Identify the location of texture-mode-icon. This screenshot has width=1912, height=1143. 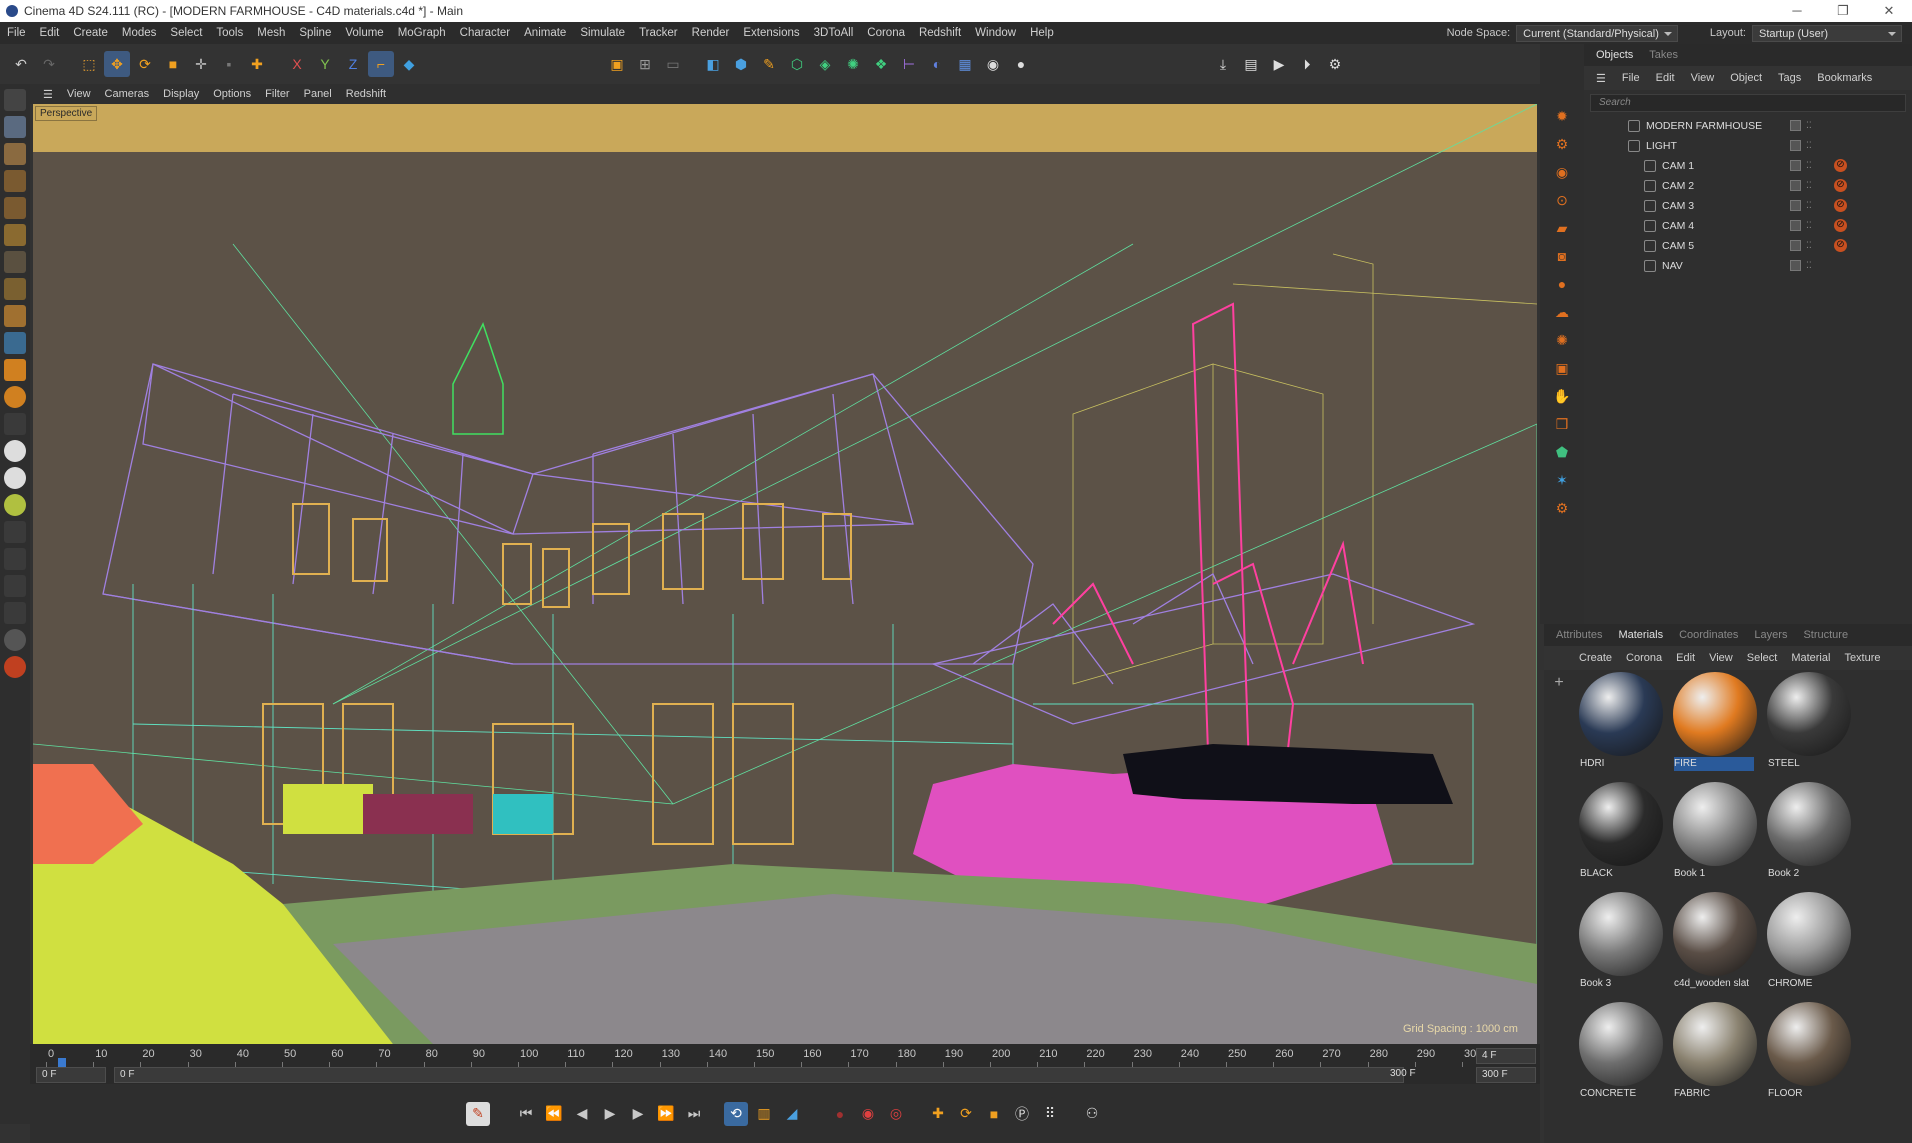
(15, 154).